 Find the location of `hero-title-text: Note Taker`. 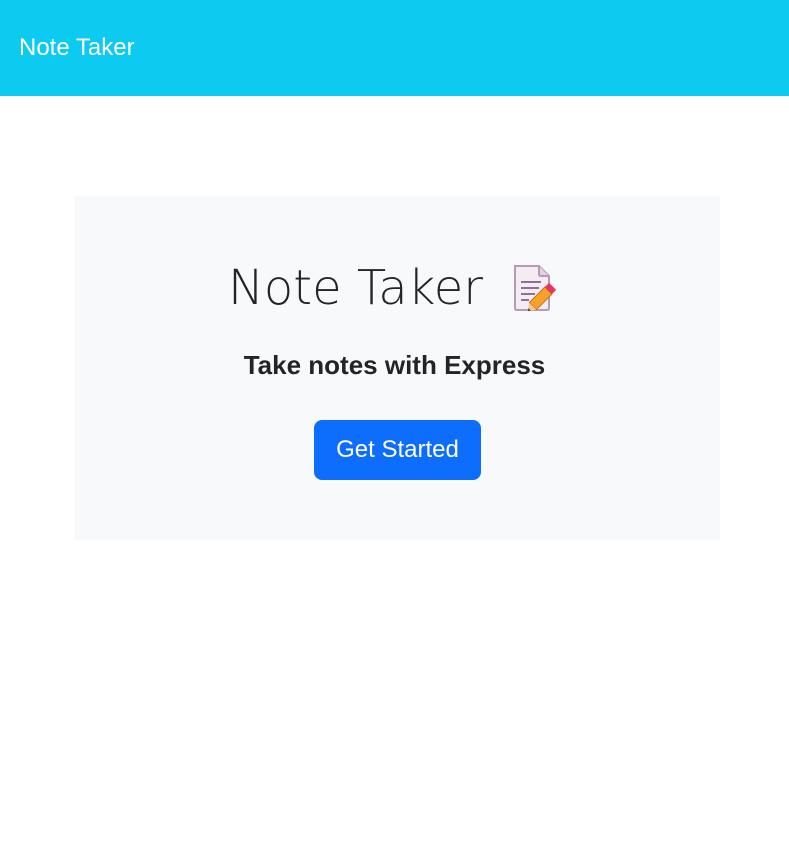

hero-title-text: Note Taker is located at coordinates (355, 288).